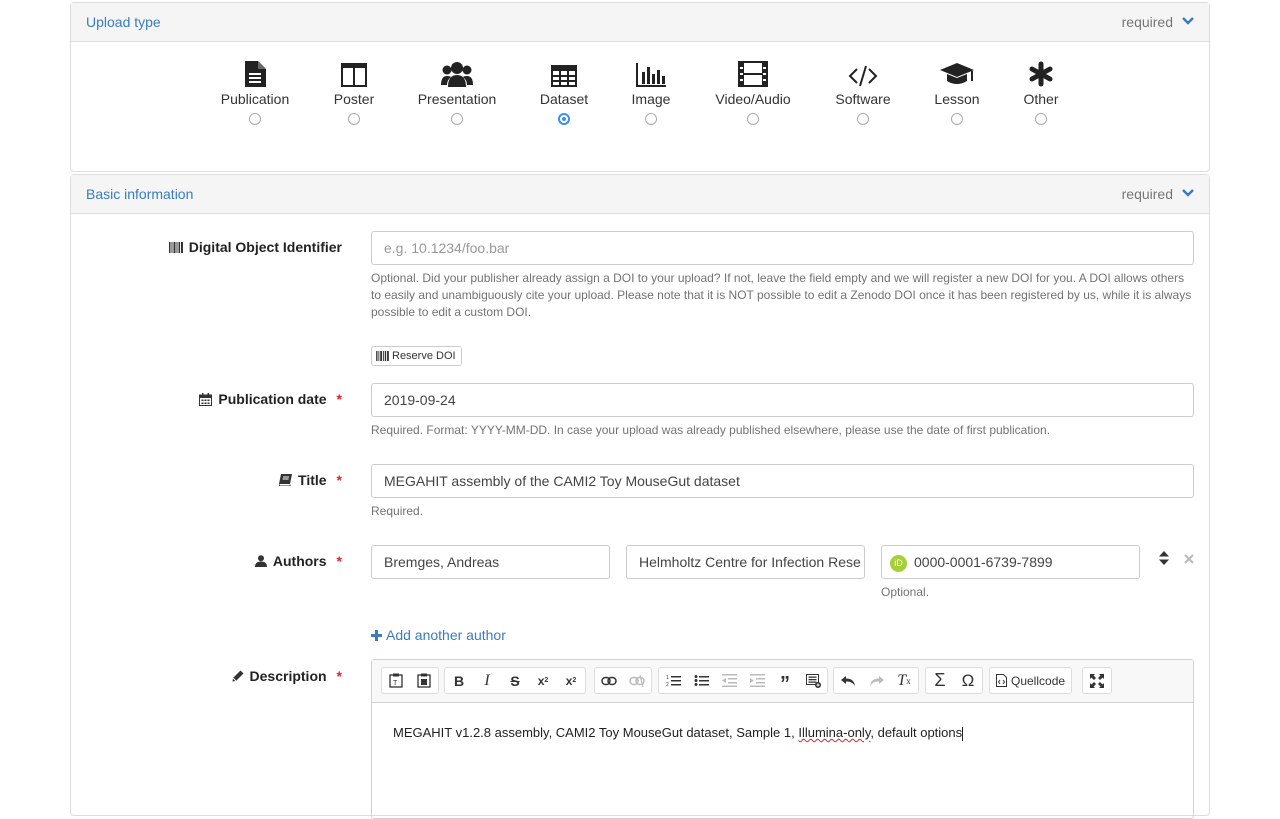  What do you see at coordinates (609, 680) in the screenshot?
I see `link-icon` at bounding box center [609, 680].